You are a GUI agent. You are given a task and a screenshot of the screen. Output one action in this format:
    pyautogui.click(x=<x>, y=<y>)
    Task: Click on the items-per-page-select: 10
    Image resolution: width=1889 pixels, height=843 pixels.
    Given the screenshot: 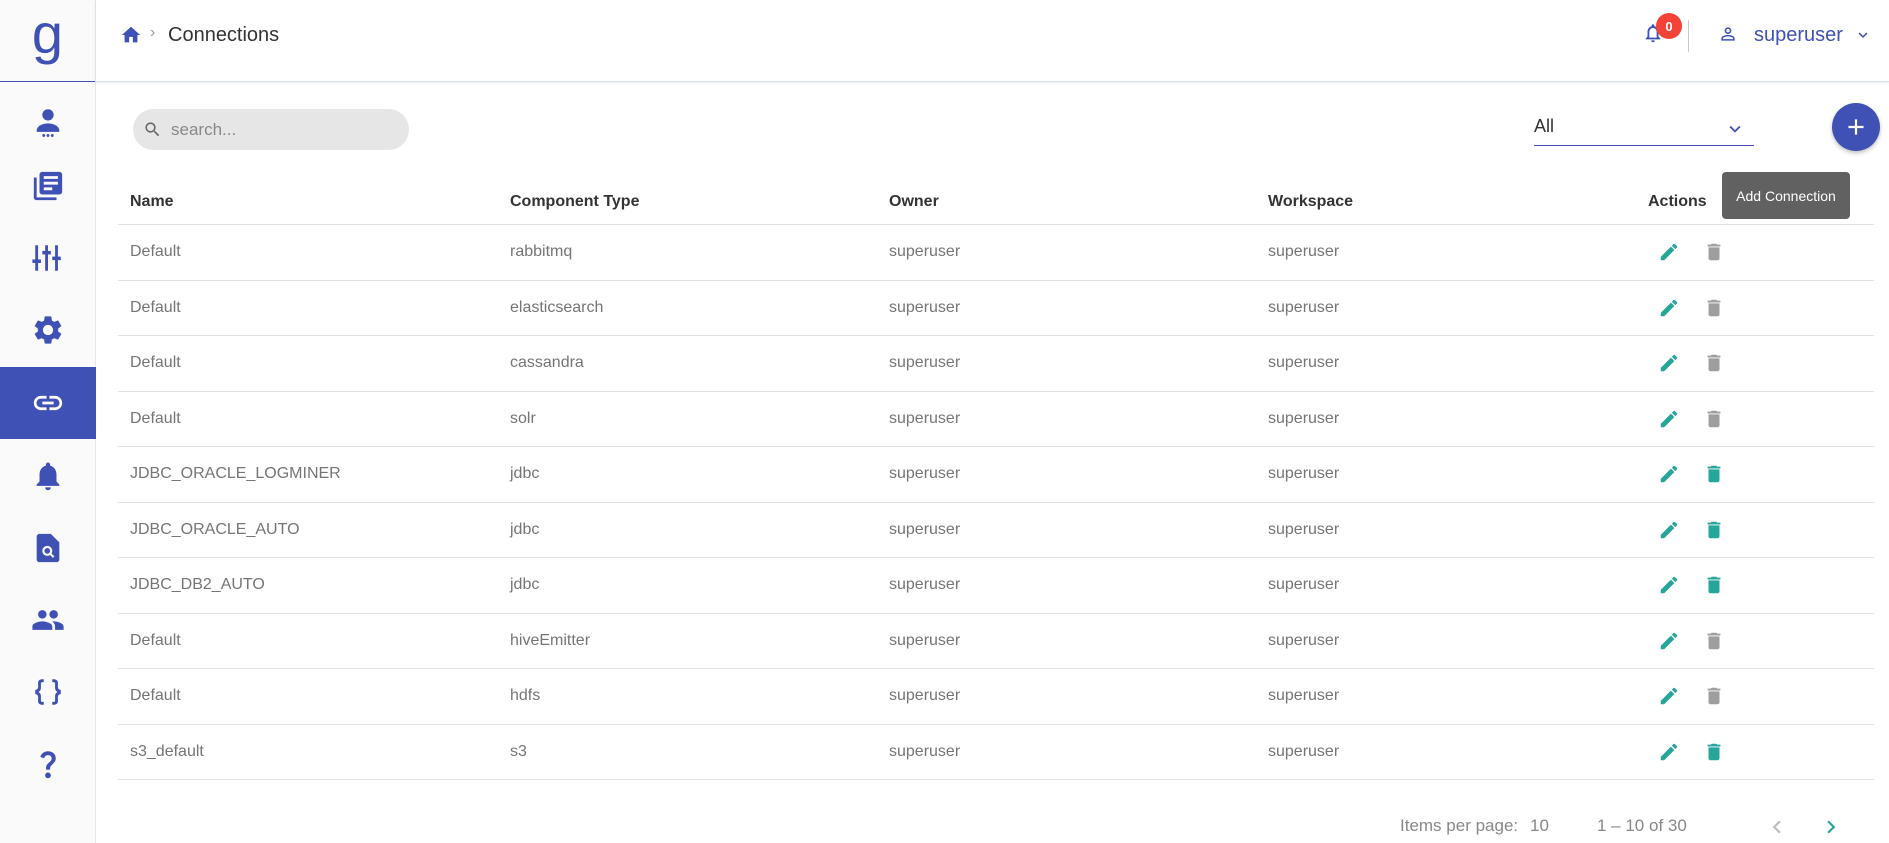 What is the action you would take?
    pyautogui.click(x=1539, y=826)
    